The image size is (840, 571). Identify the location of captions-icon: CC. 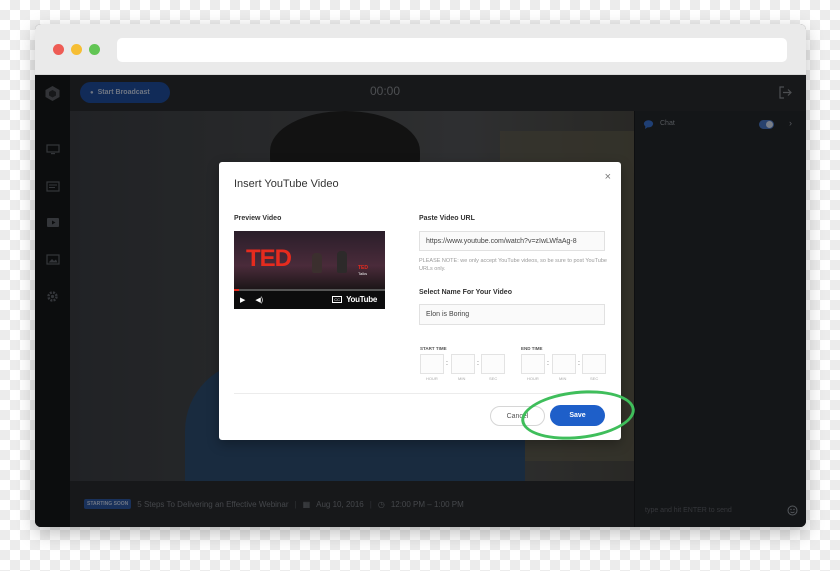
(337, 299).